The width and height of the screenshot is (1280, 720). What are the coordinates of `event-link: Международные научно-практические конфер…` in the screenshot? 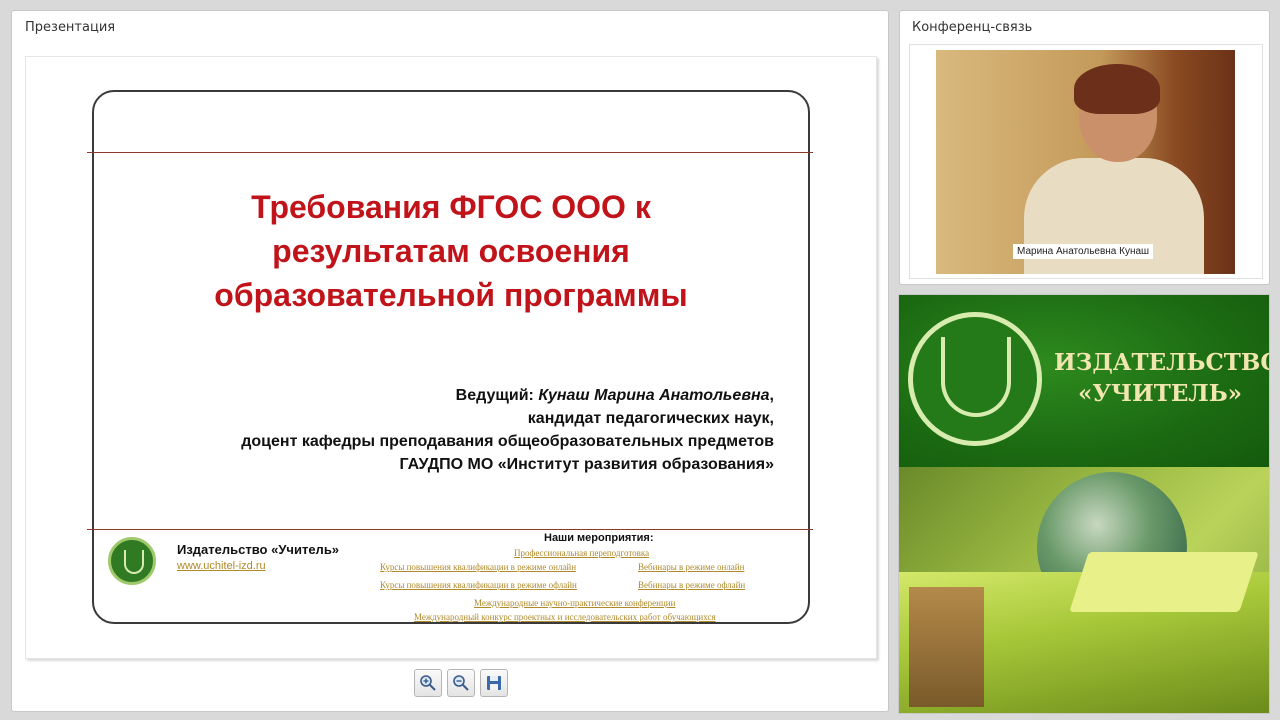 It's located at (574, 603).